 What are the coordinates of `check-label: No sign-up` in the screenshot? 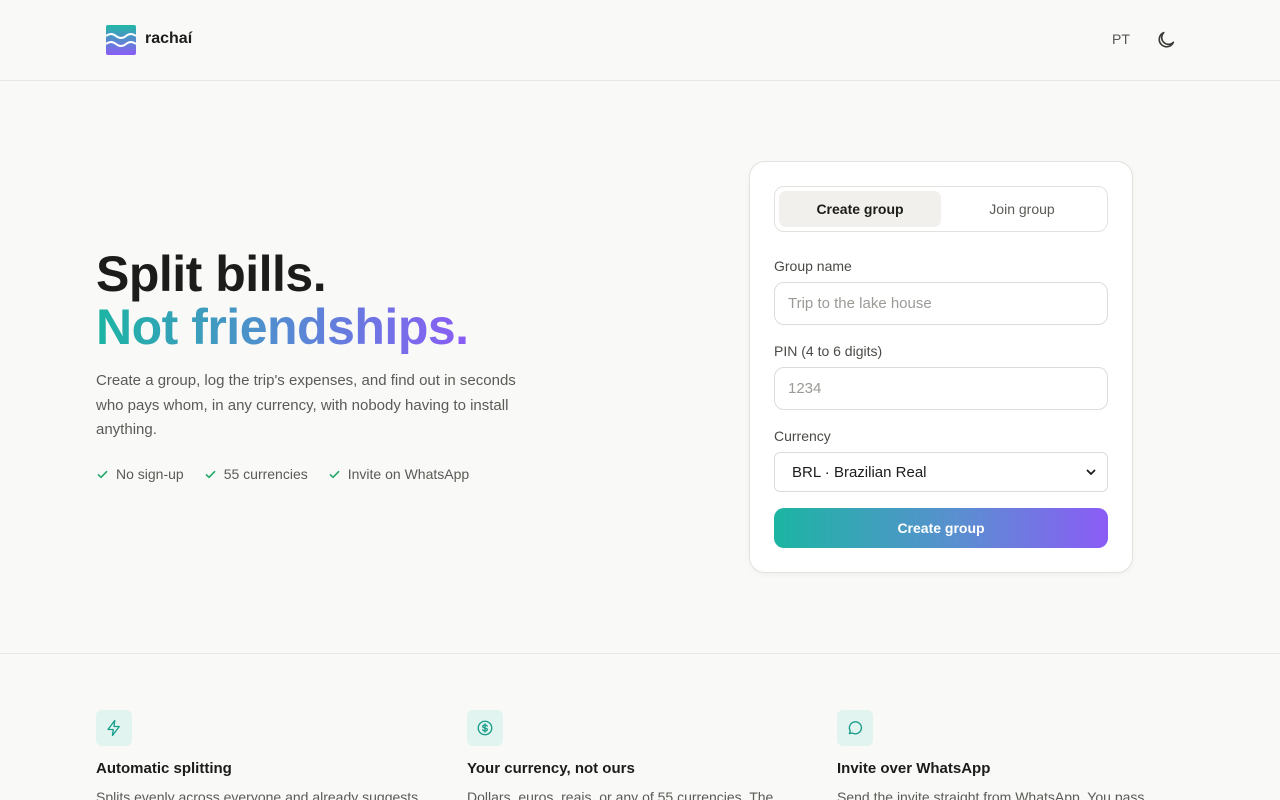 It's located at (150, 474).